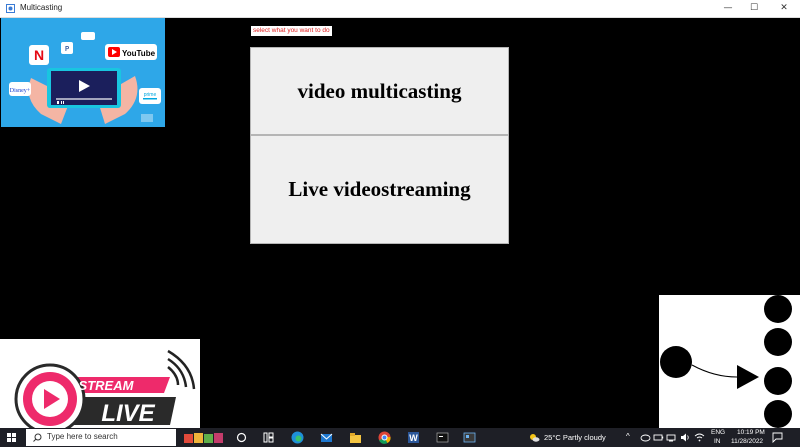  Describe the element at coordinates (37, 437) in the screenshot. I see `search-icon` at that location.